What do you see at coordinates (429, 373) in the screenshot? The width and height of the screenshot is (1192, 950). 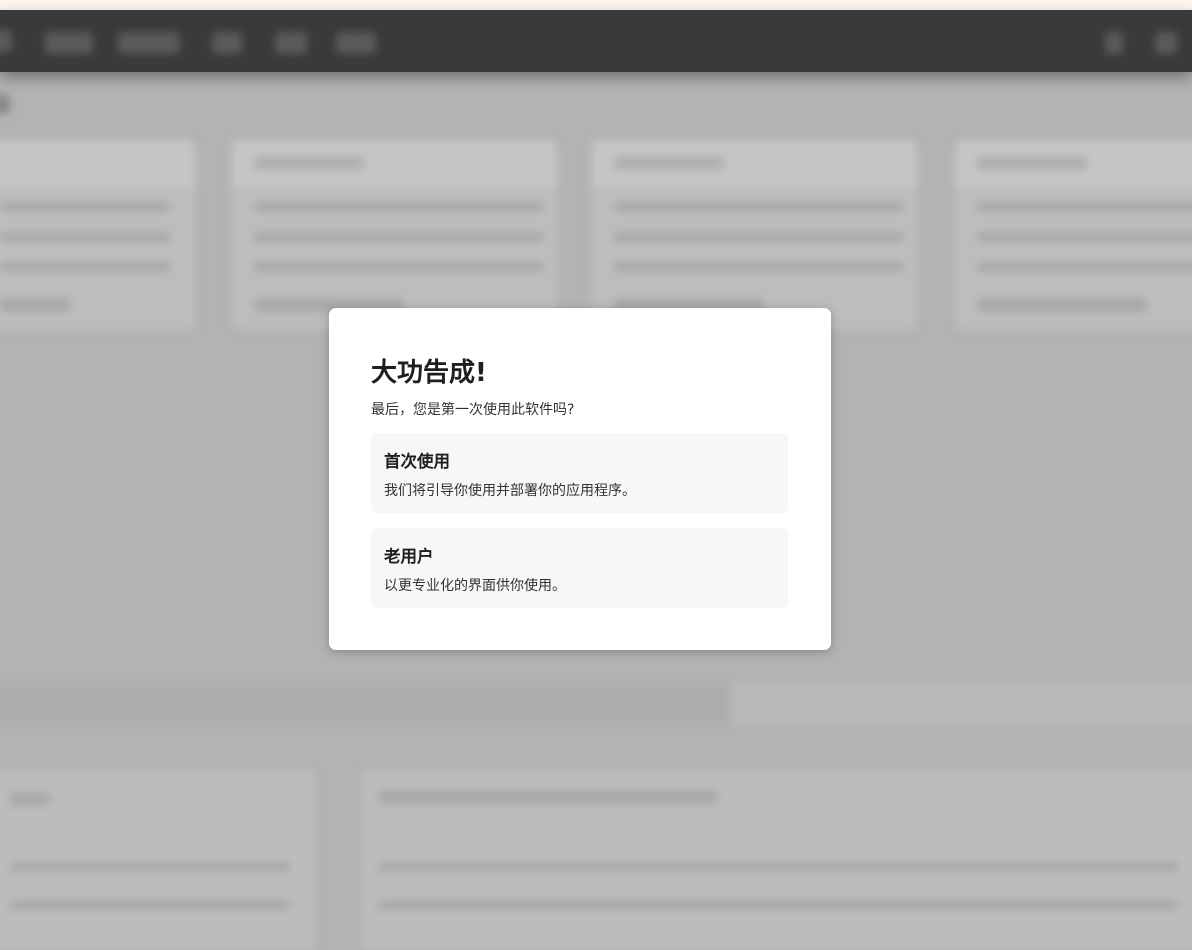 I see `dialog-title: 大功告成!` at bounding box center [429, 373].